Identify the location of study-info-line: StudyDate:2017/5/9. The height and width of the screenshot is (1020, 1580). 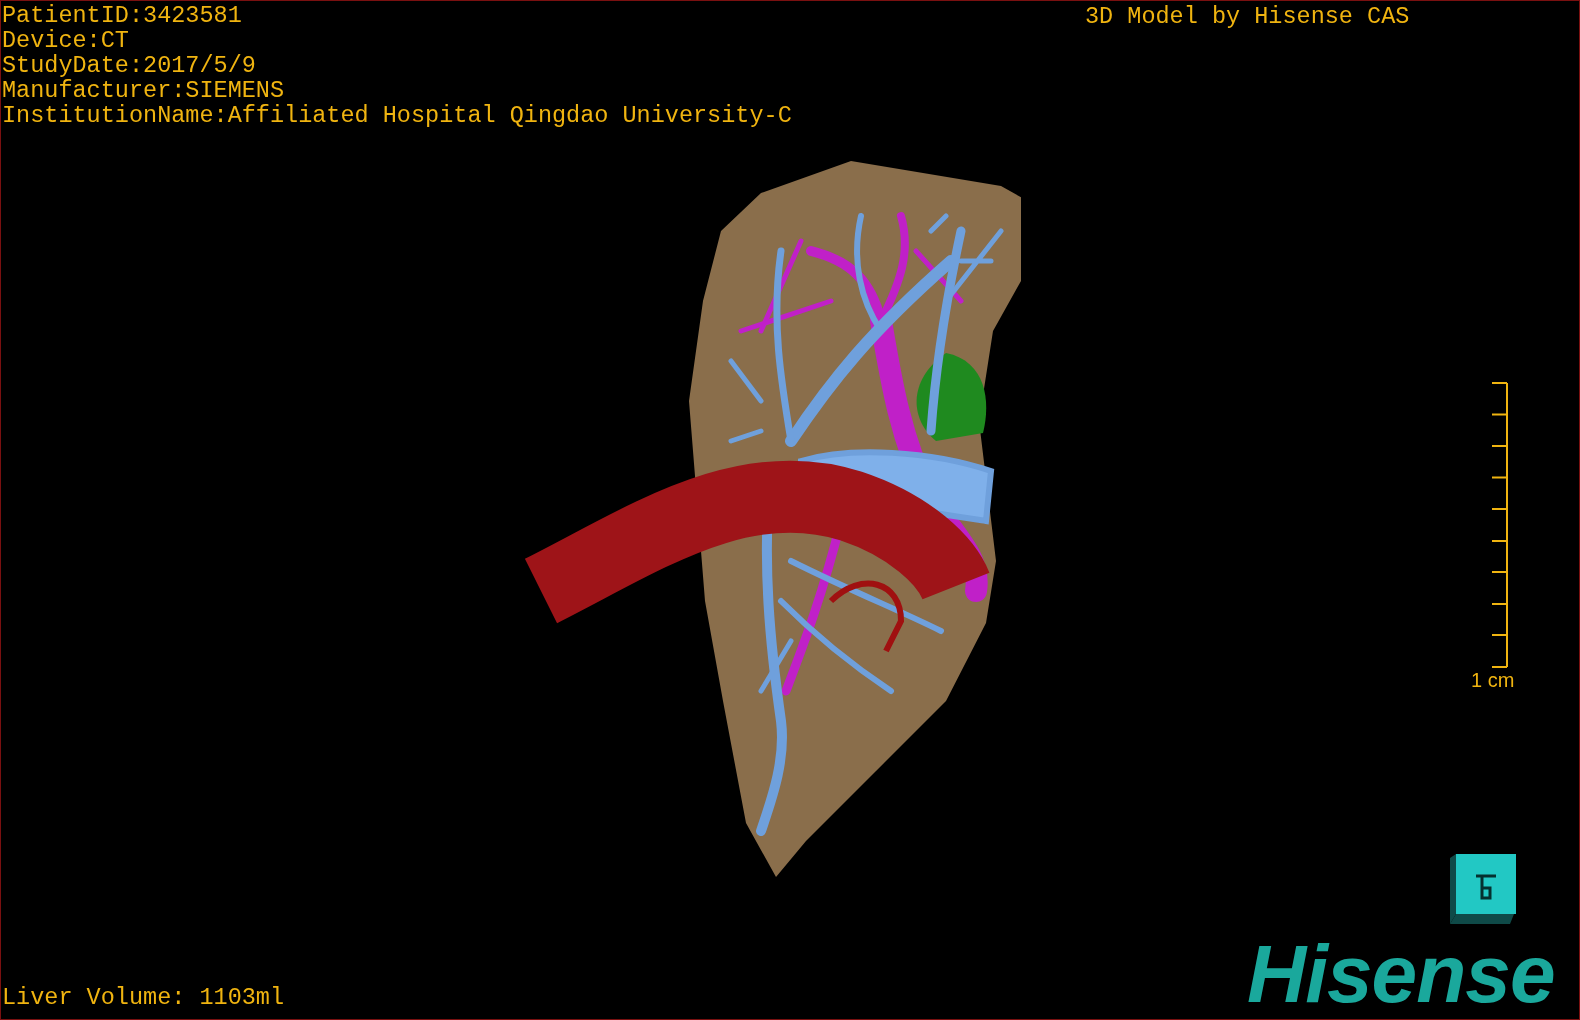
(129, 65).